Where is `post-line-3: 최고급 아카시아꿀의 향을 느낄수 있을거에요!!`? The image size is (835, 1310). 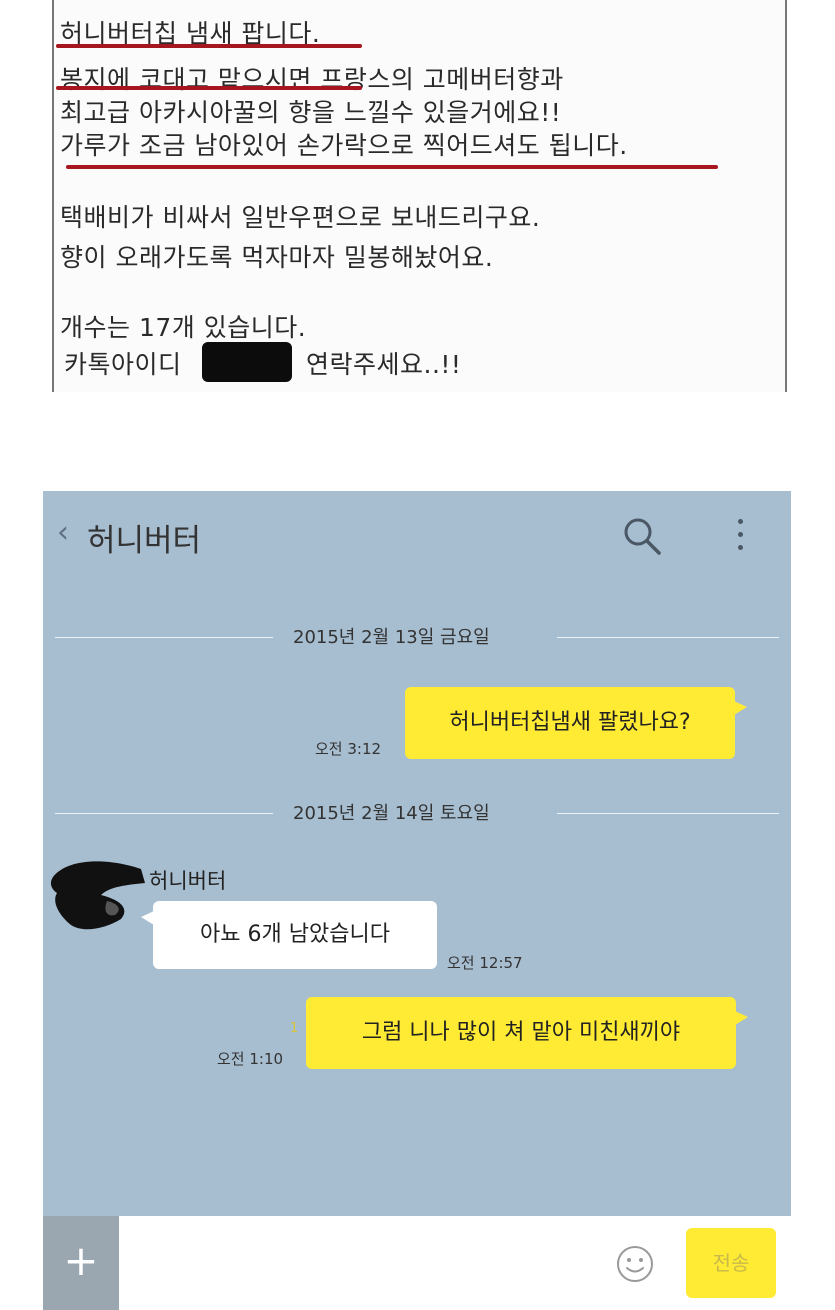
post-line-3: 최고급 아카시아꿀의 향을 느낄수 있을거에요!! is located at coordinates (311, 112).